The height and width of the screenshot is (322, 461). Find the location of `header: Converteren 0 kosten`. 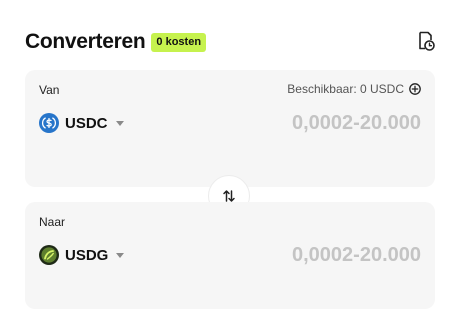

header: Converteren 0 kosten is located at coordinates (116, 42).